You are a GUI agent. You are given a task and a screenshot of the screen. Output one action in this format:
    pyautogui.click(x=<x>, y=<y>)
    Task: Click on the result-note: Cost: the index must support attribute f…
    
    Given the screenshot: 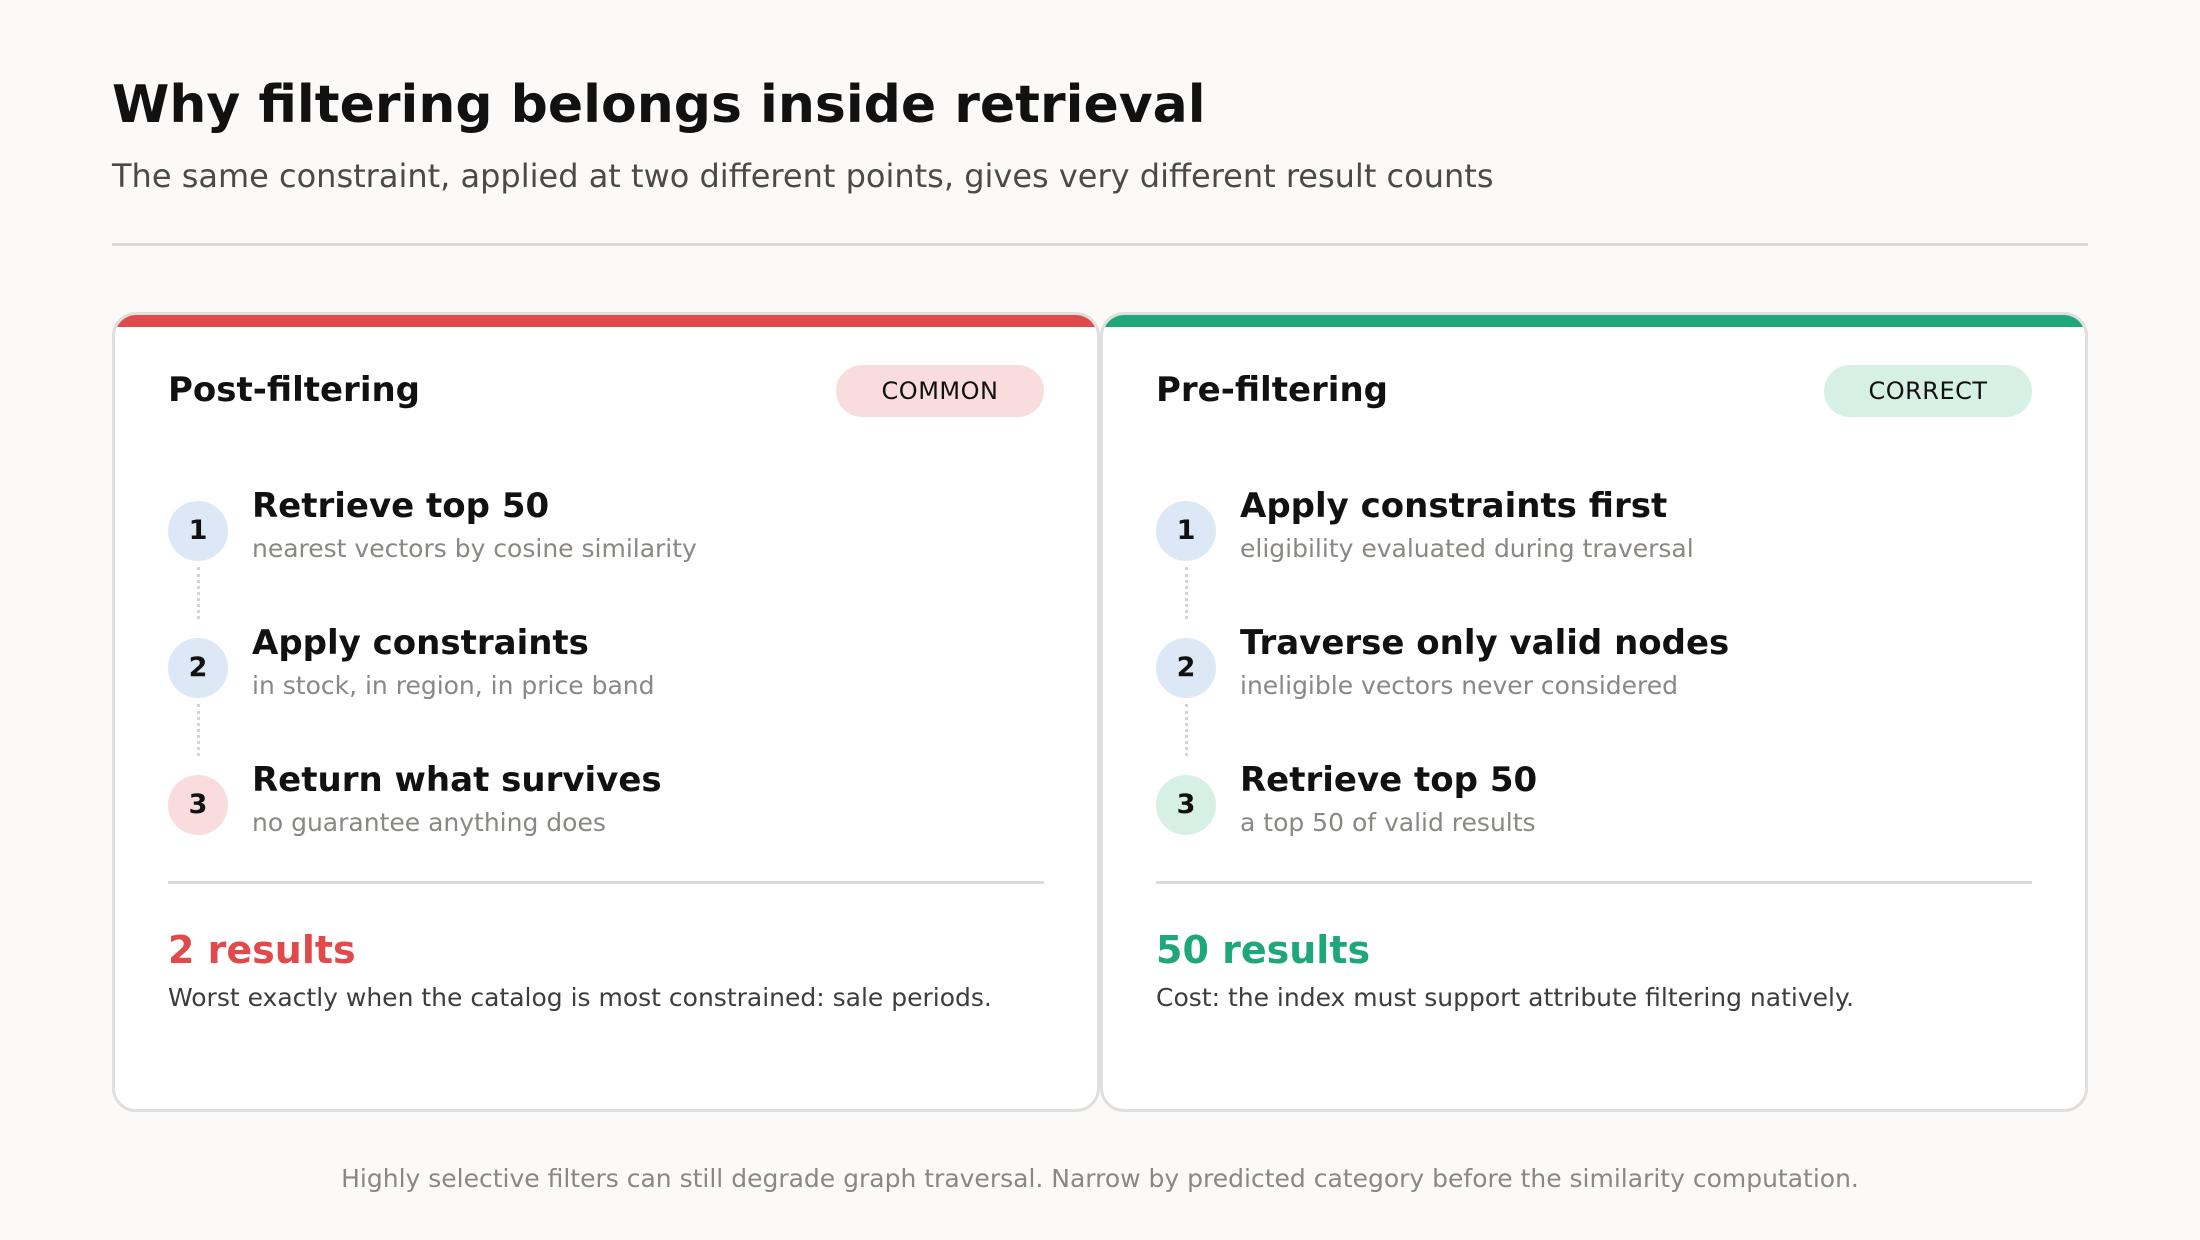 What is the action you would take?
    pyautogui.click(x=1505, y=997)
    